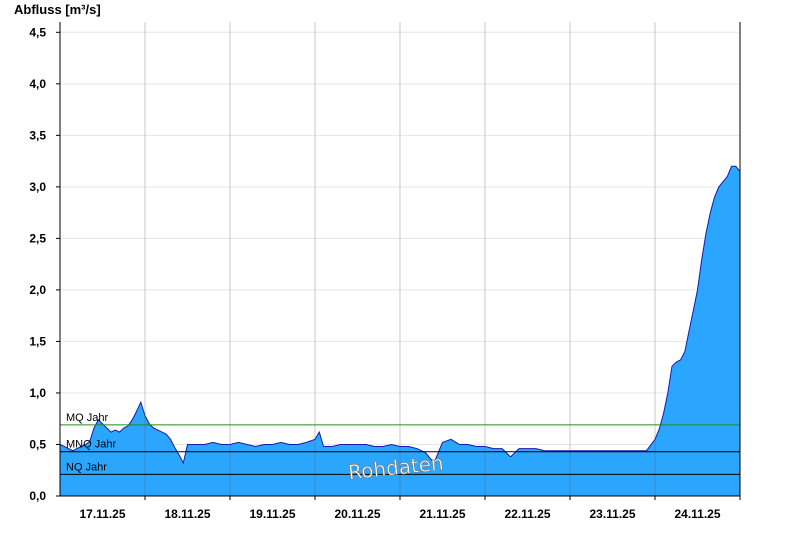  What do you see at coordinates (612, 514) in the screenshot?
I see `x-tick-label: 23.11.25` at bounding box center [612, 514].